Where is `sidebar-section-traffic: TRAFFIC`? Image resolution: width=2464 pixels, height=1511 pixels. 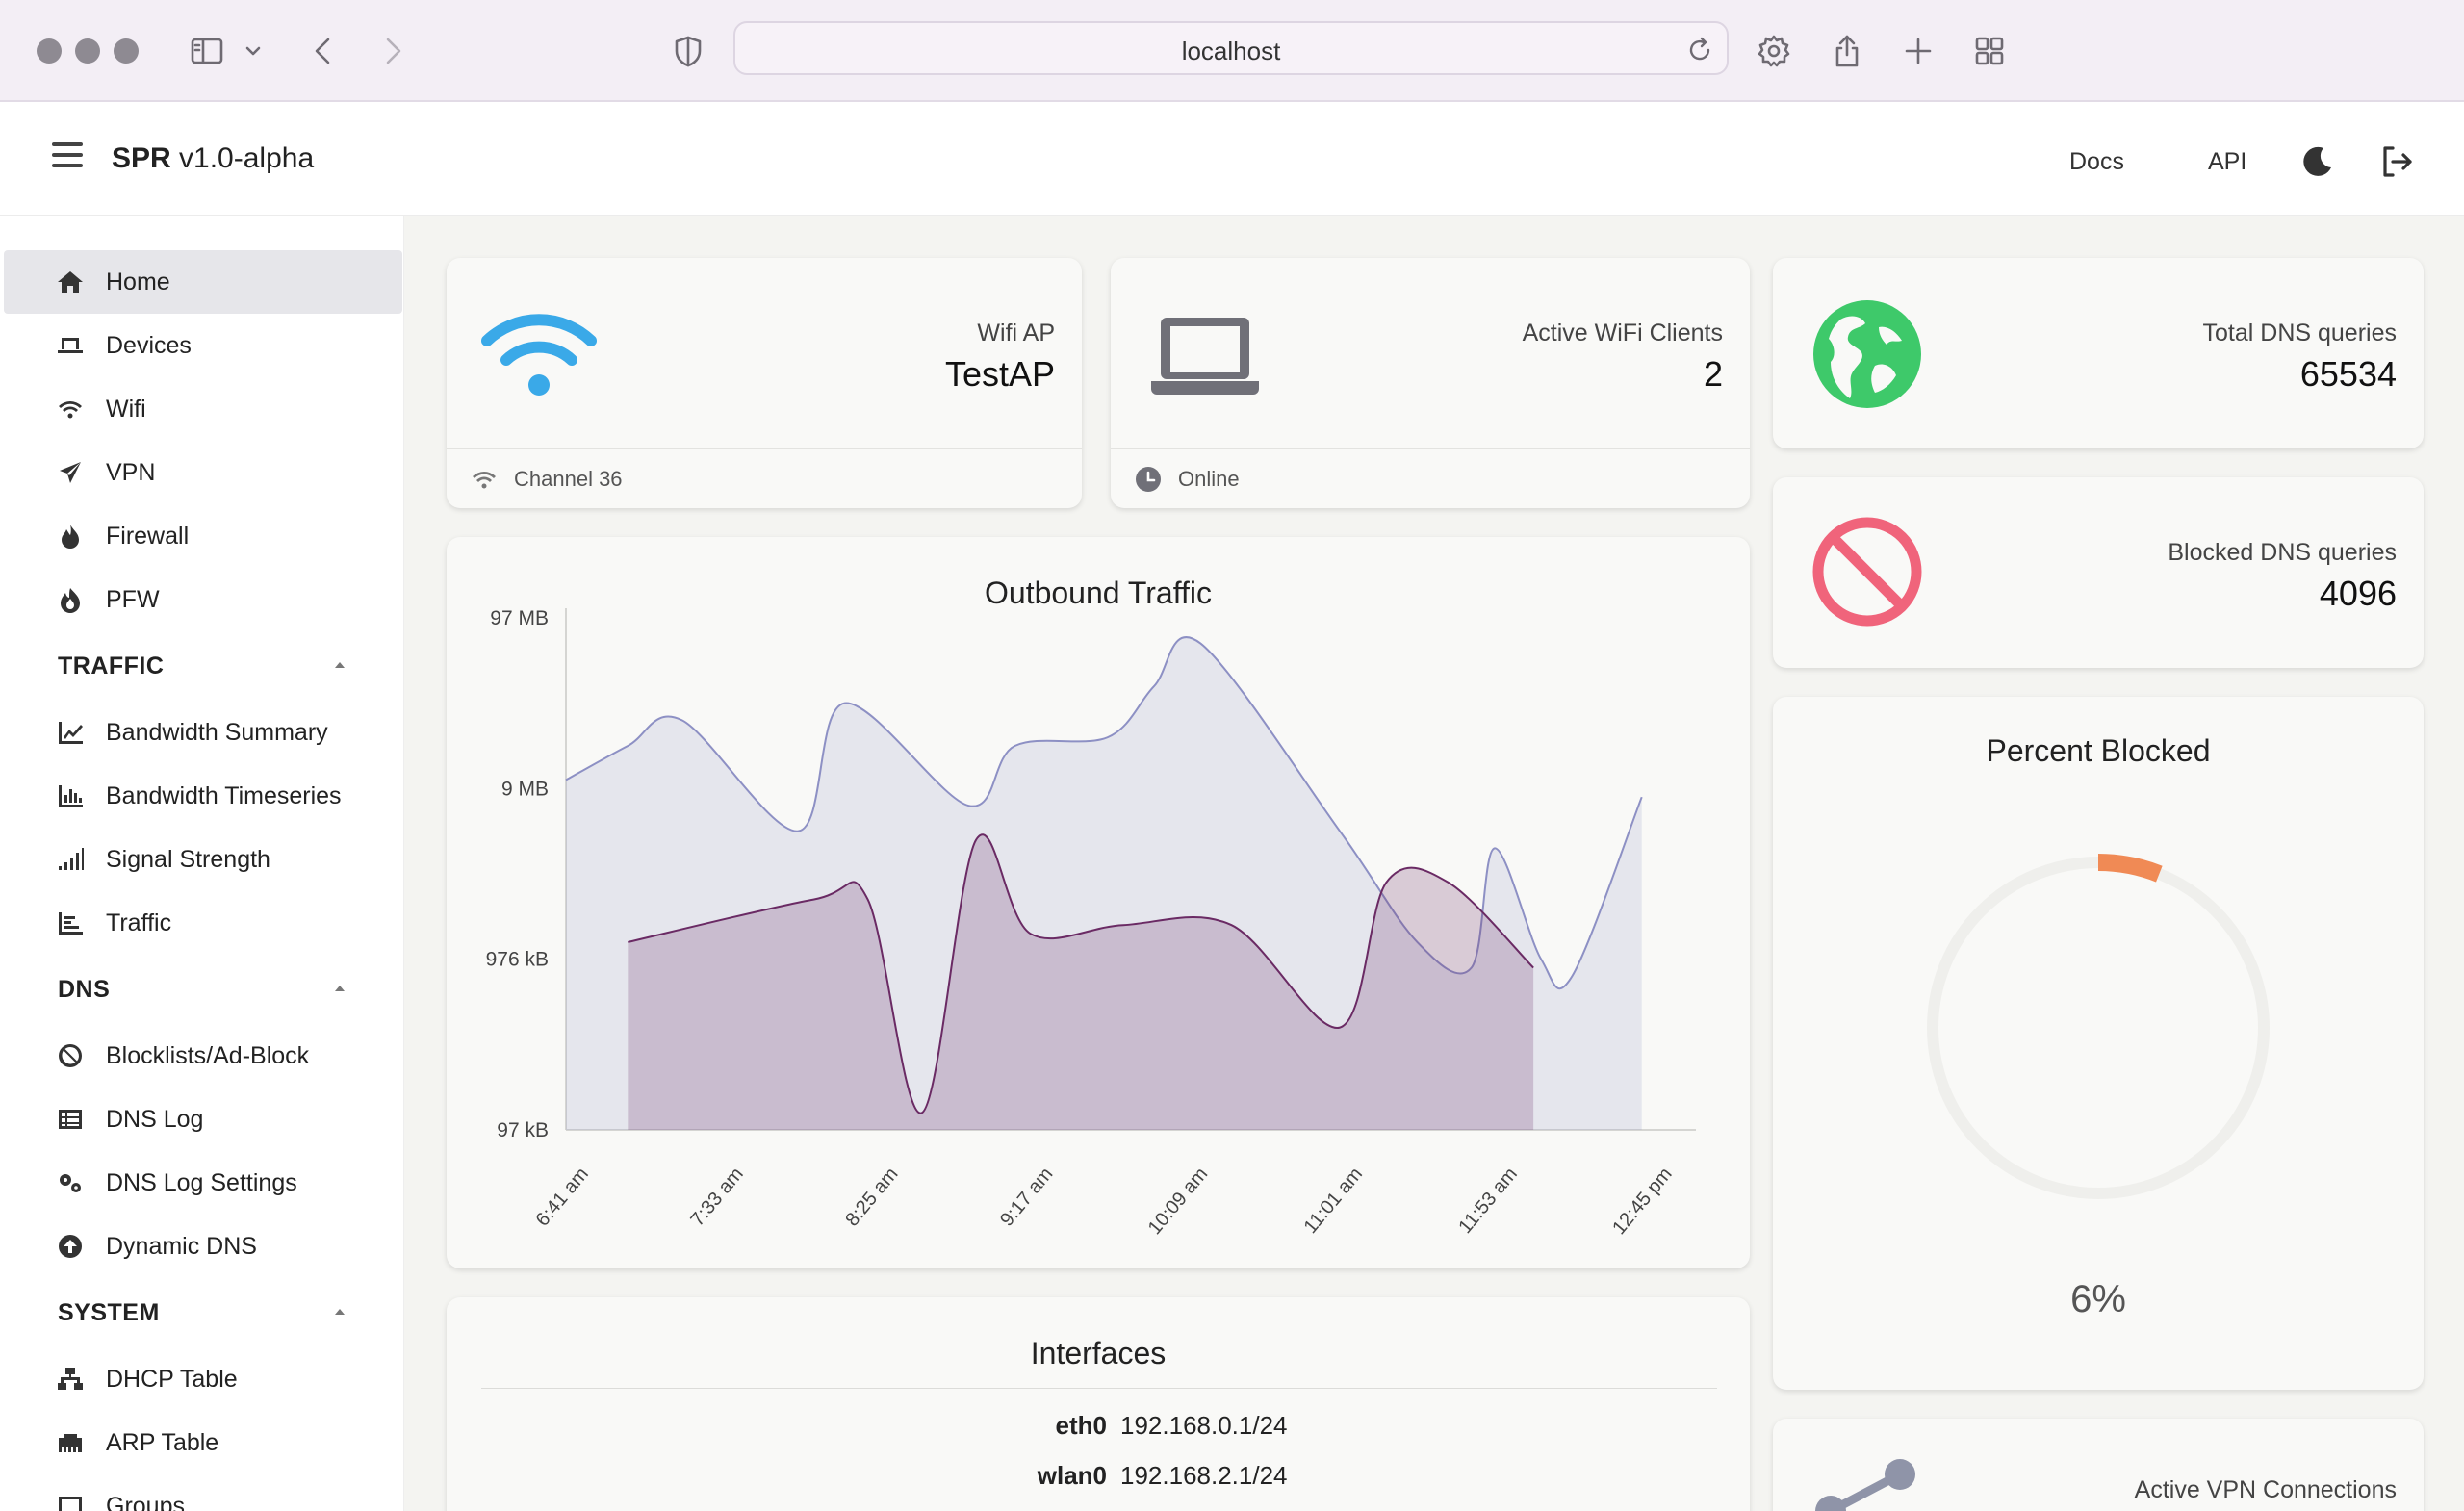 sidebar-section-traffic: TRAFFIC is located at coordinates (111, 666).